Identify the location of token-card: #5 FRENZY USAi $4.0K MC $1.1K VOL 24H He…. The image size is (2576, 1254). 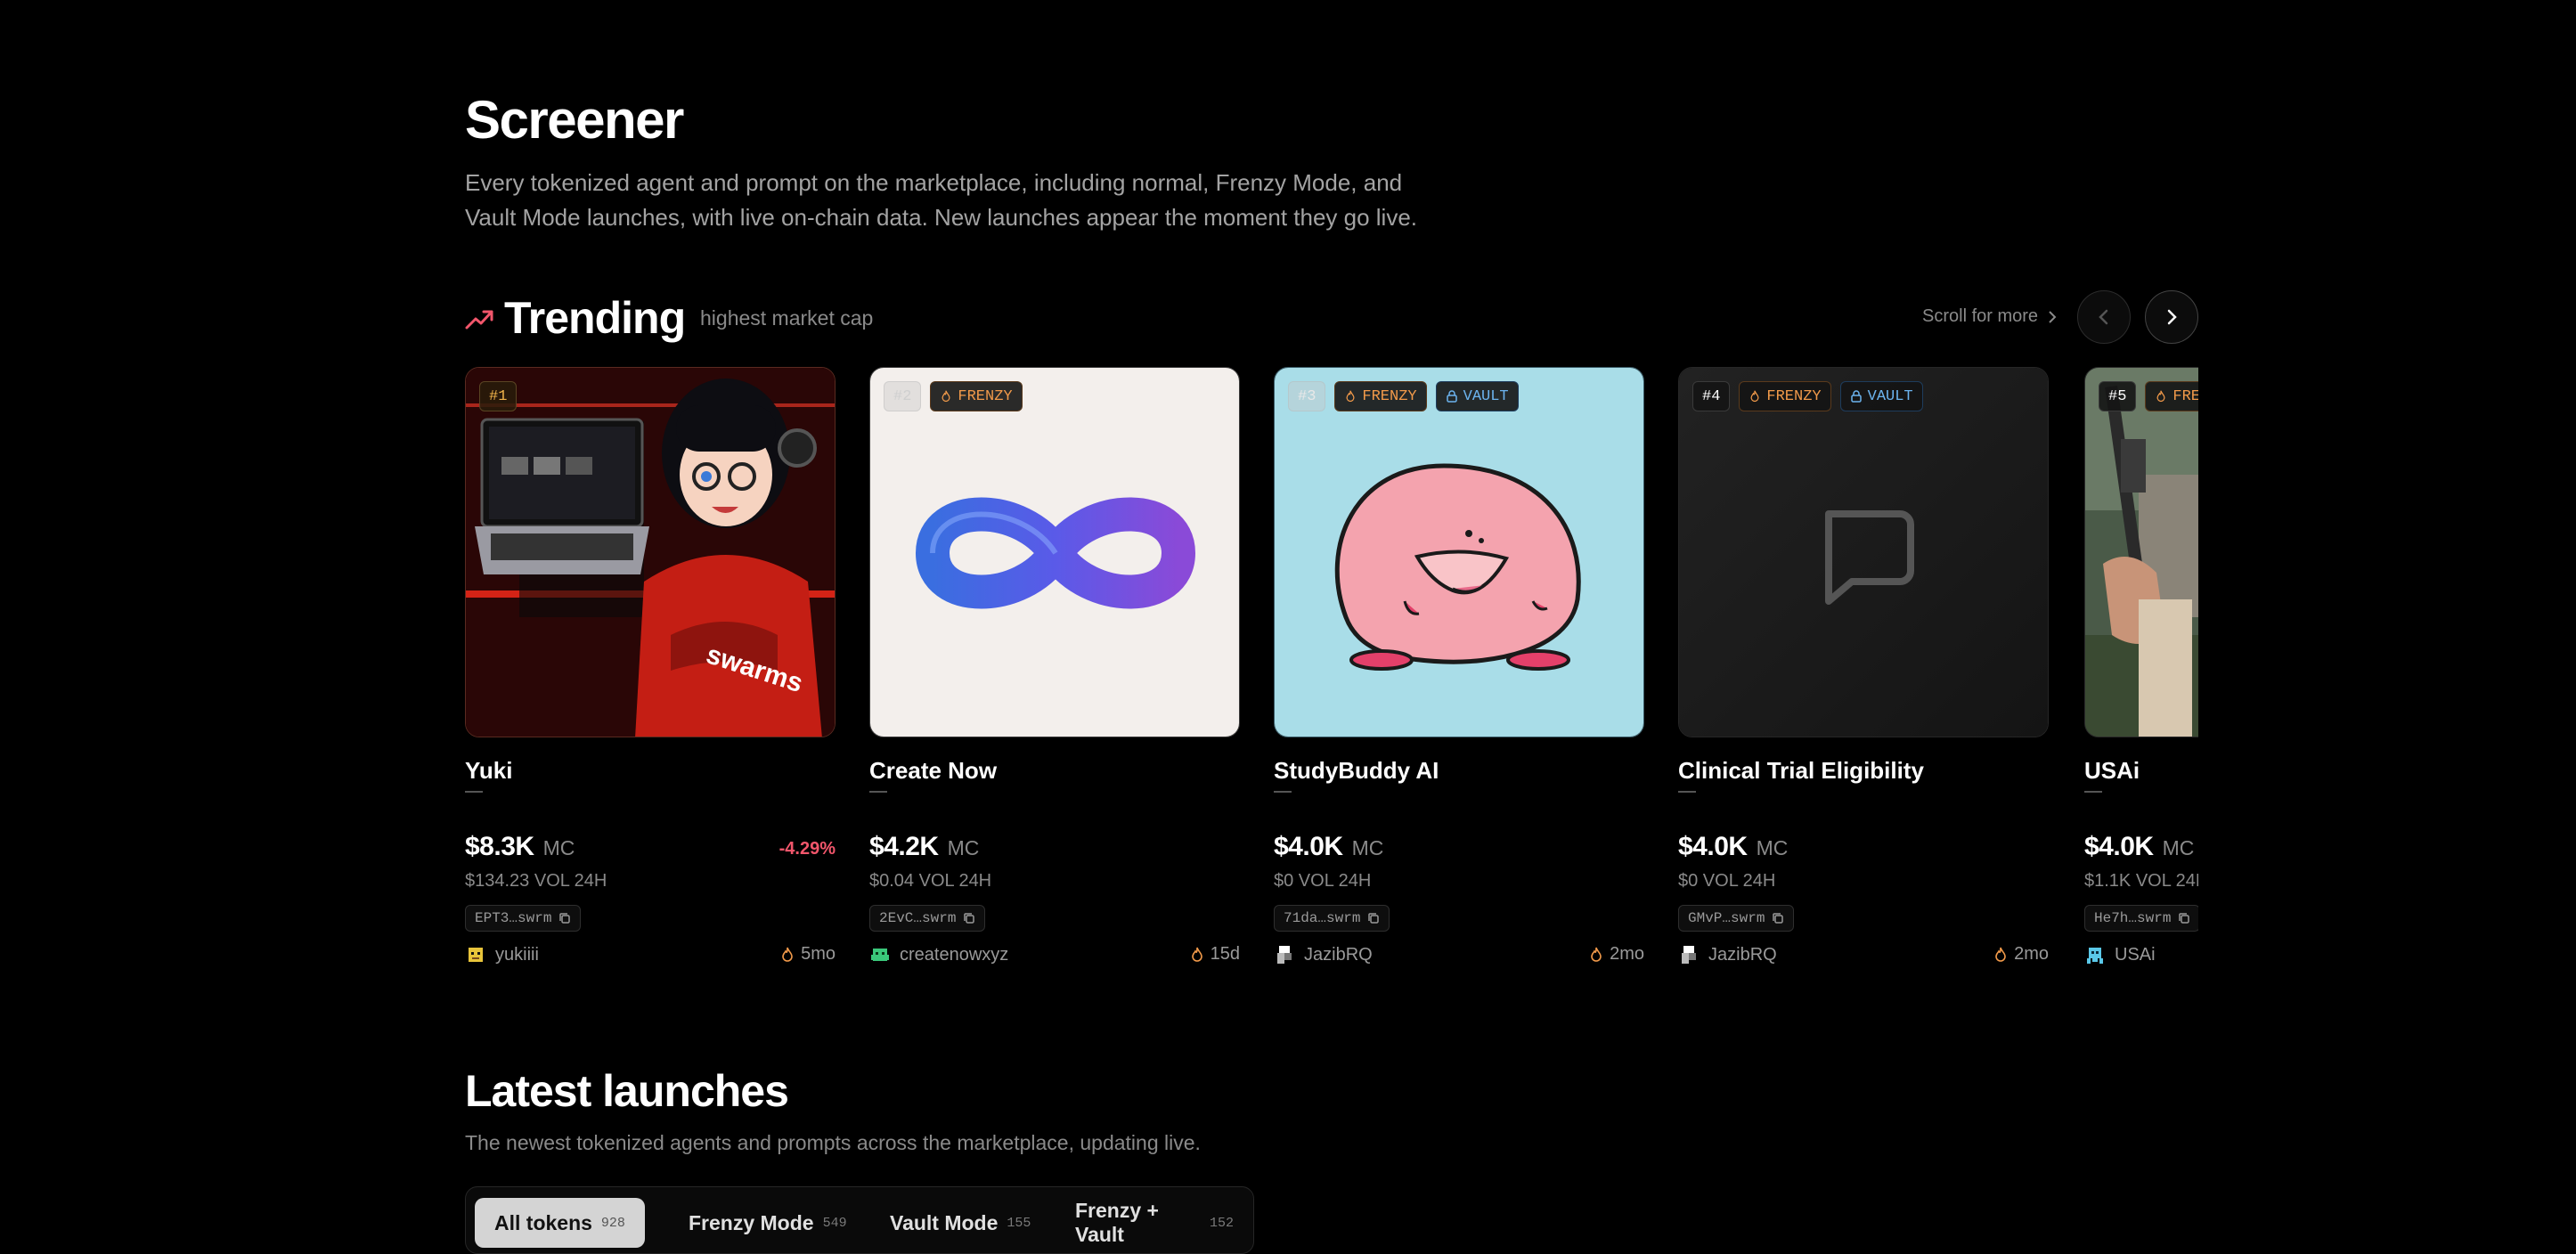
(2141, 674).